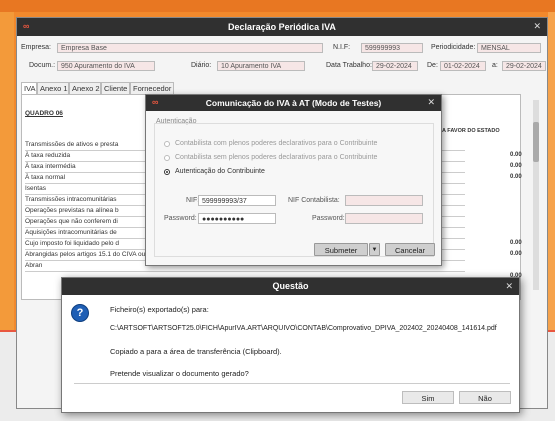 The image size is (555, 421). I want to click on tab-iva: IVA, so click(29, 88).